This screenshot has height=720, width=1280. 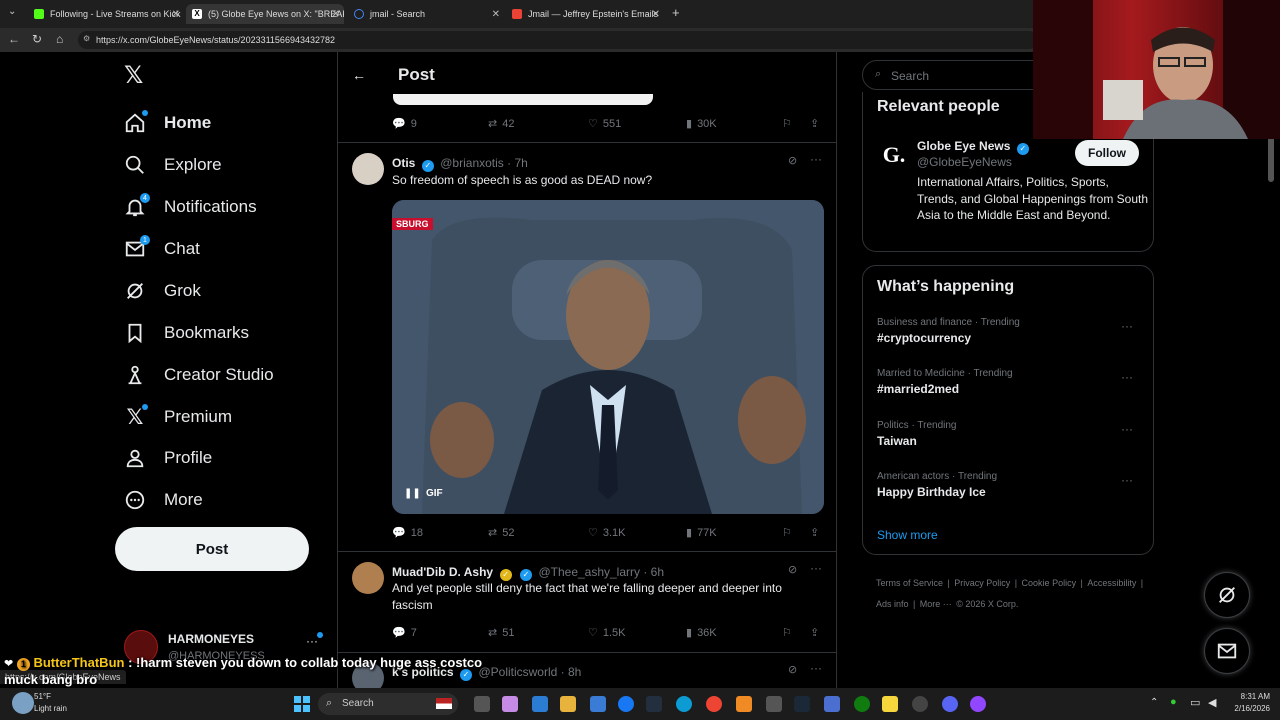 What do you see at coordinates (1173, 702) in the screenshot?
I see `microphone-icon: ●` at bounding box center [1173, 702].